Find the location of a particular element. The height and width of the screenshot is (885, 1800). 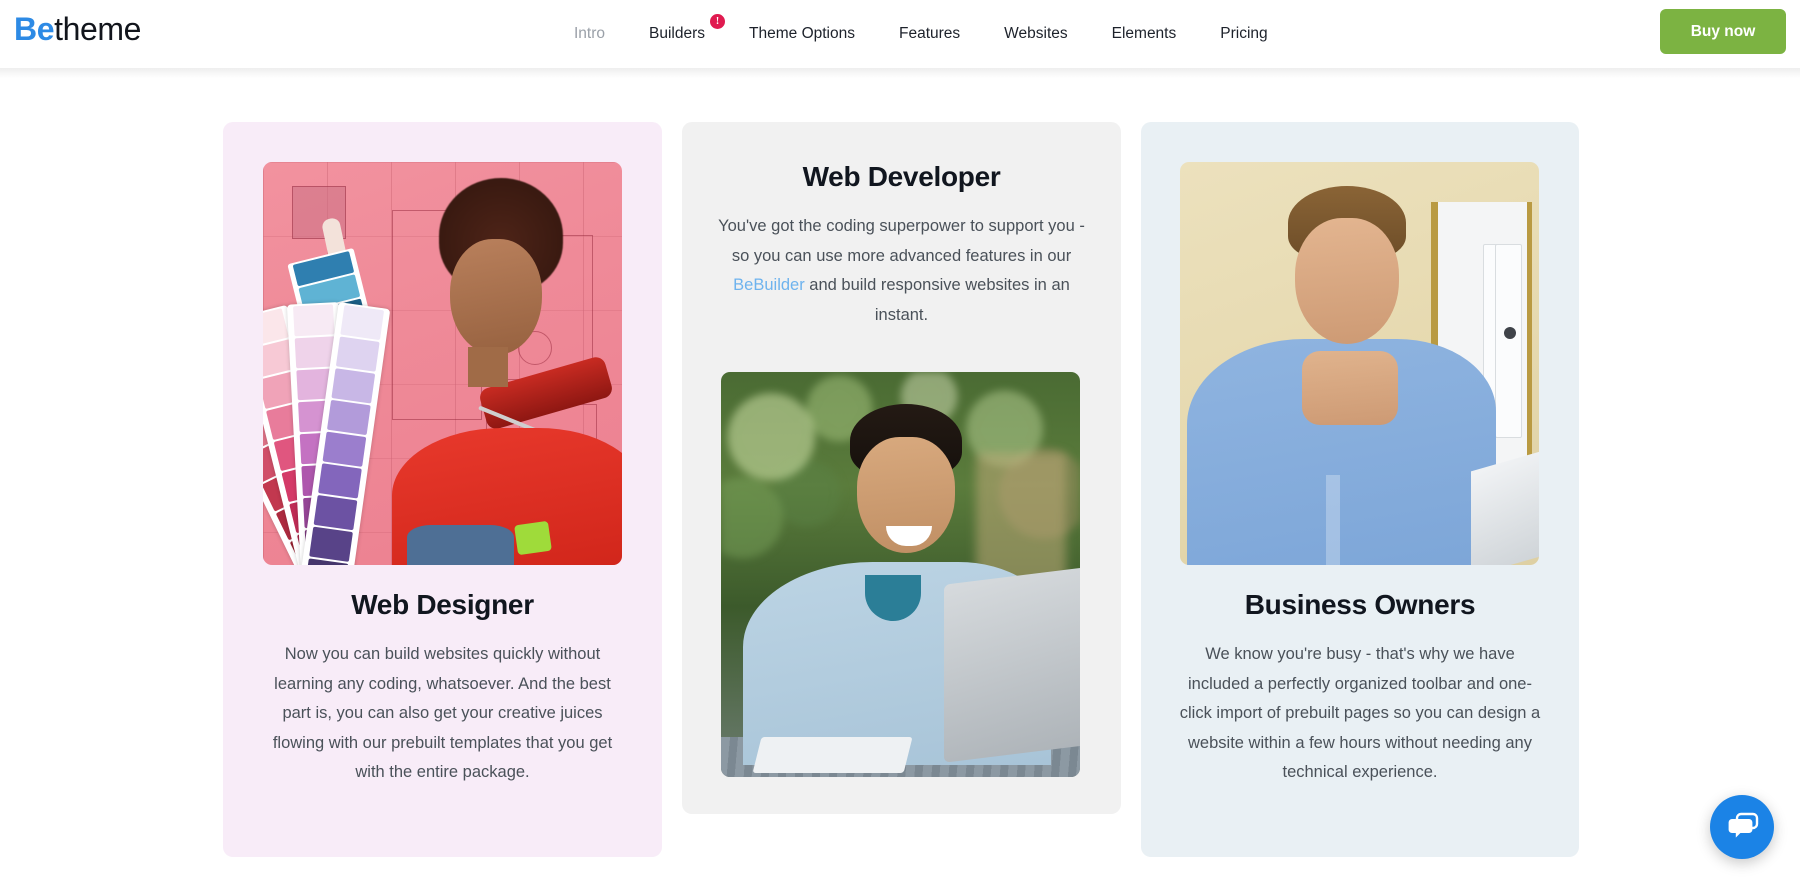

business-owner-photo-illustration is located at coordinates (1359, 363).